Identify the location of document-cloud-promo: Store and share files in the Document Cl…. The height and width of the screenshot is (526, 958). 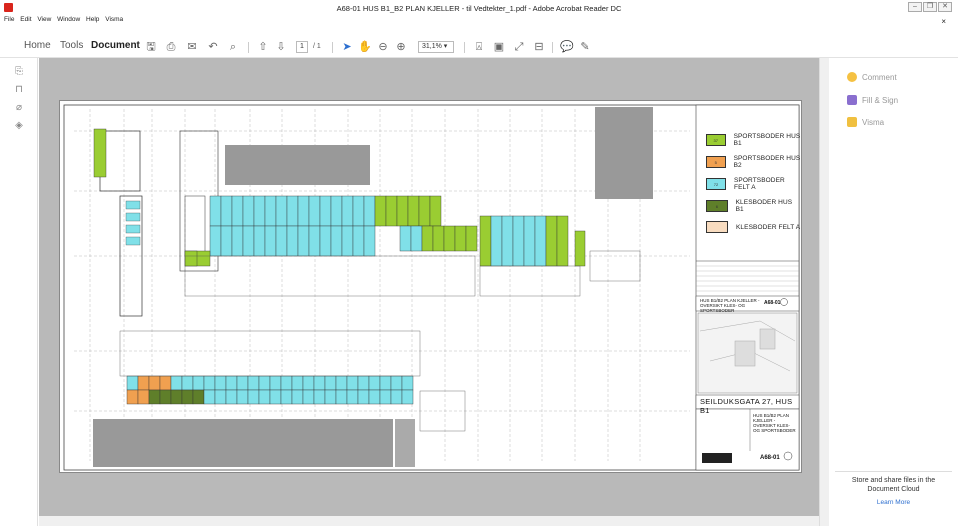
(893, 485).